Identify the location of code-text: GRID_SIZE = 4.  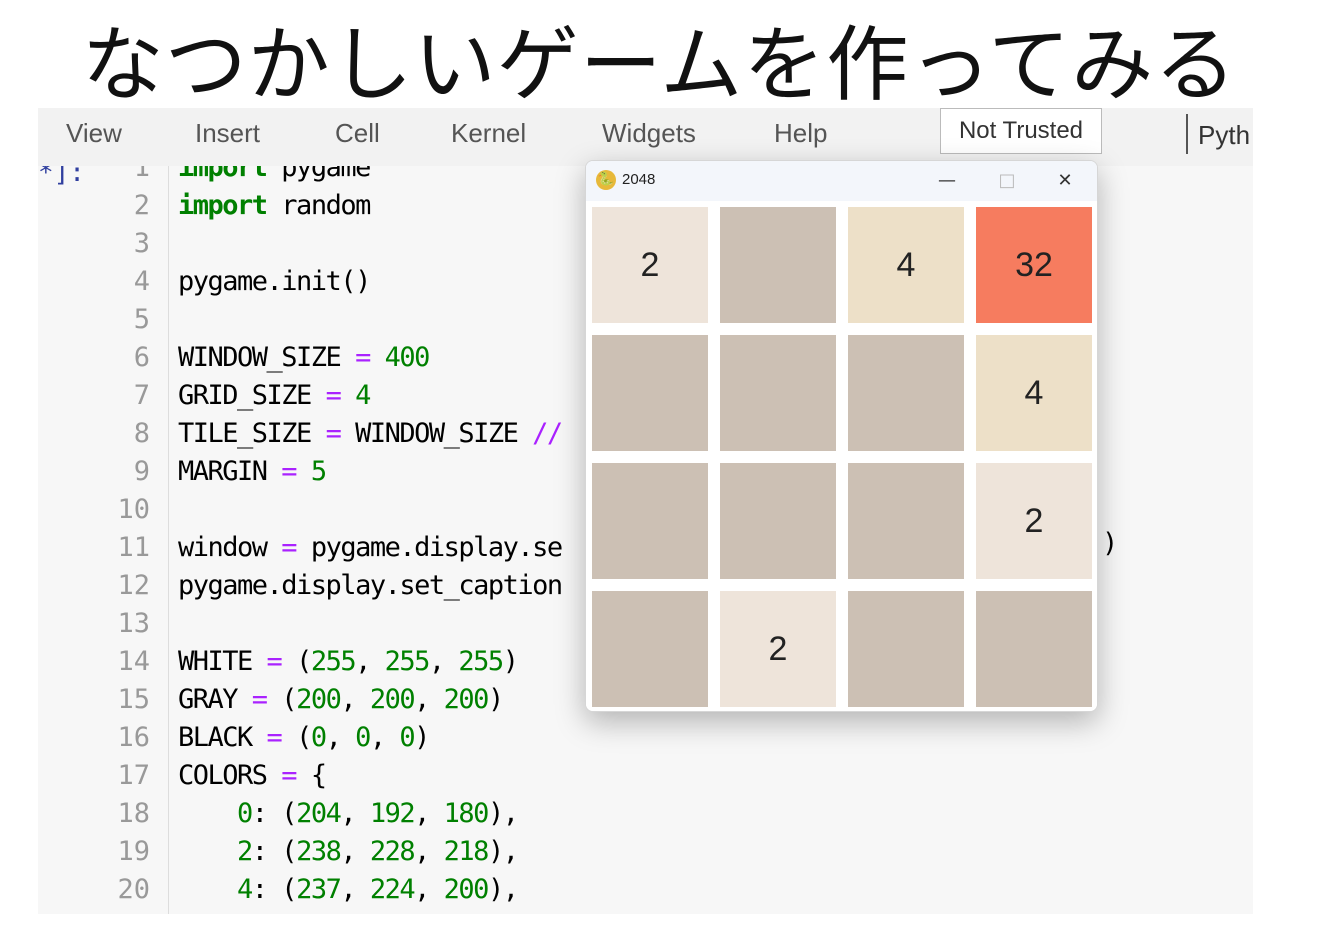
(274, 395).